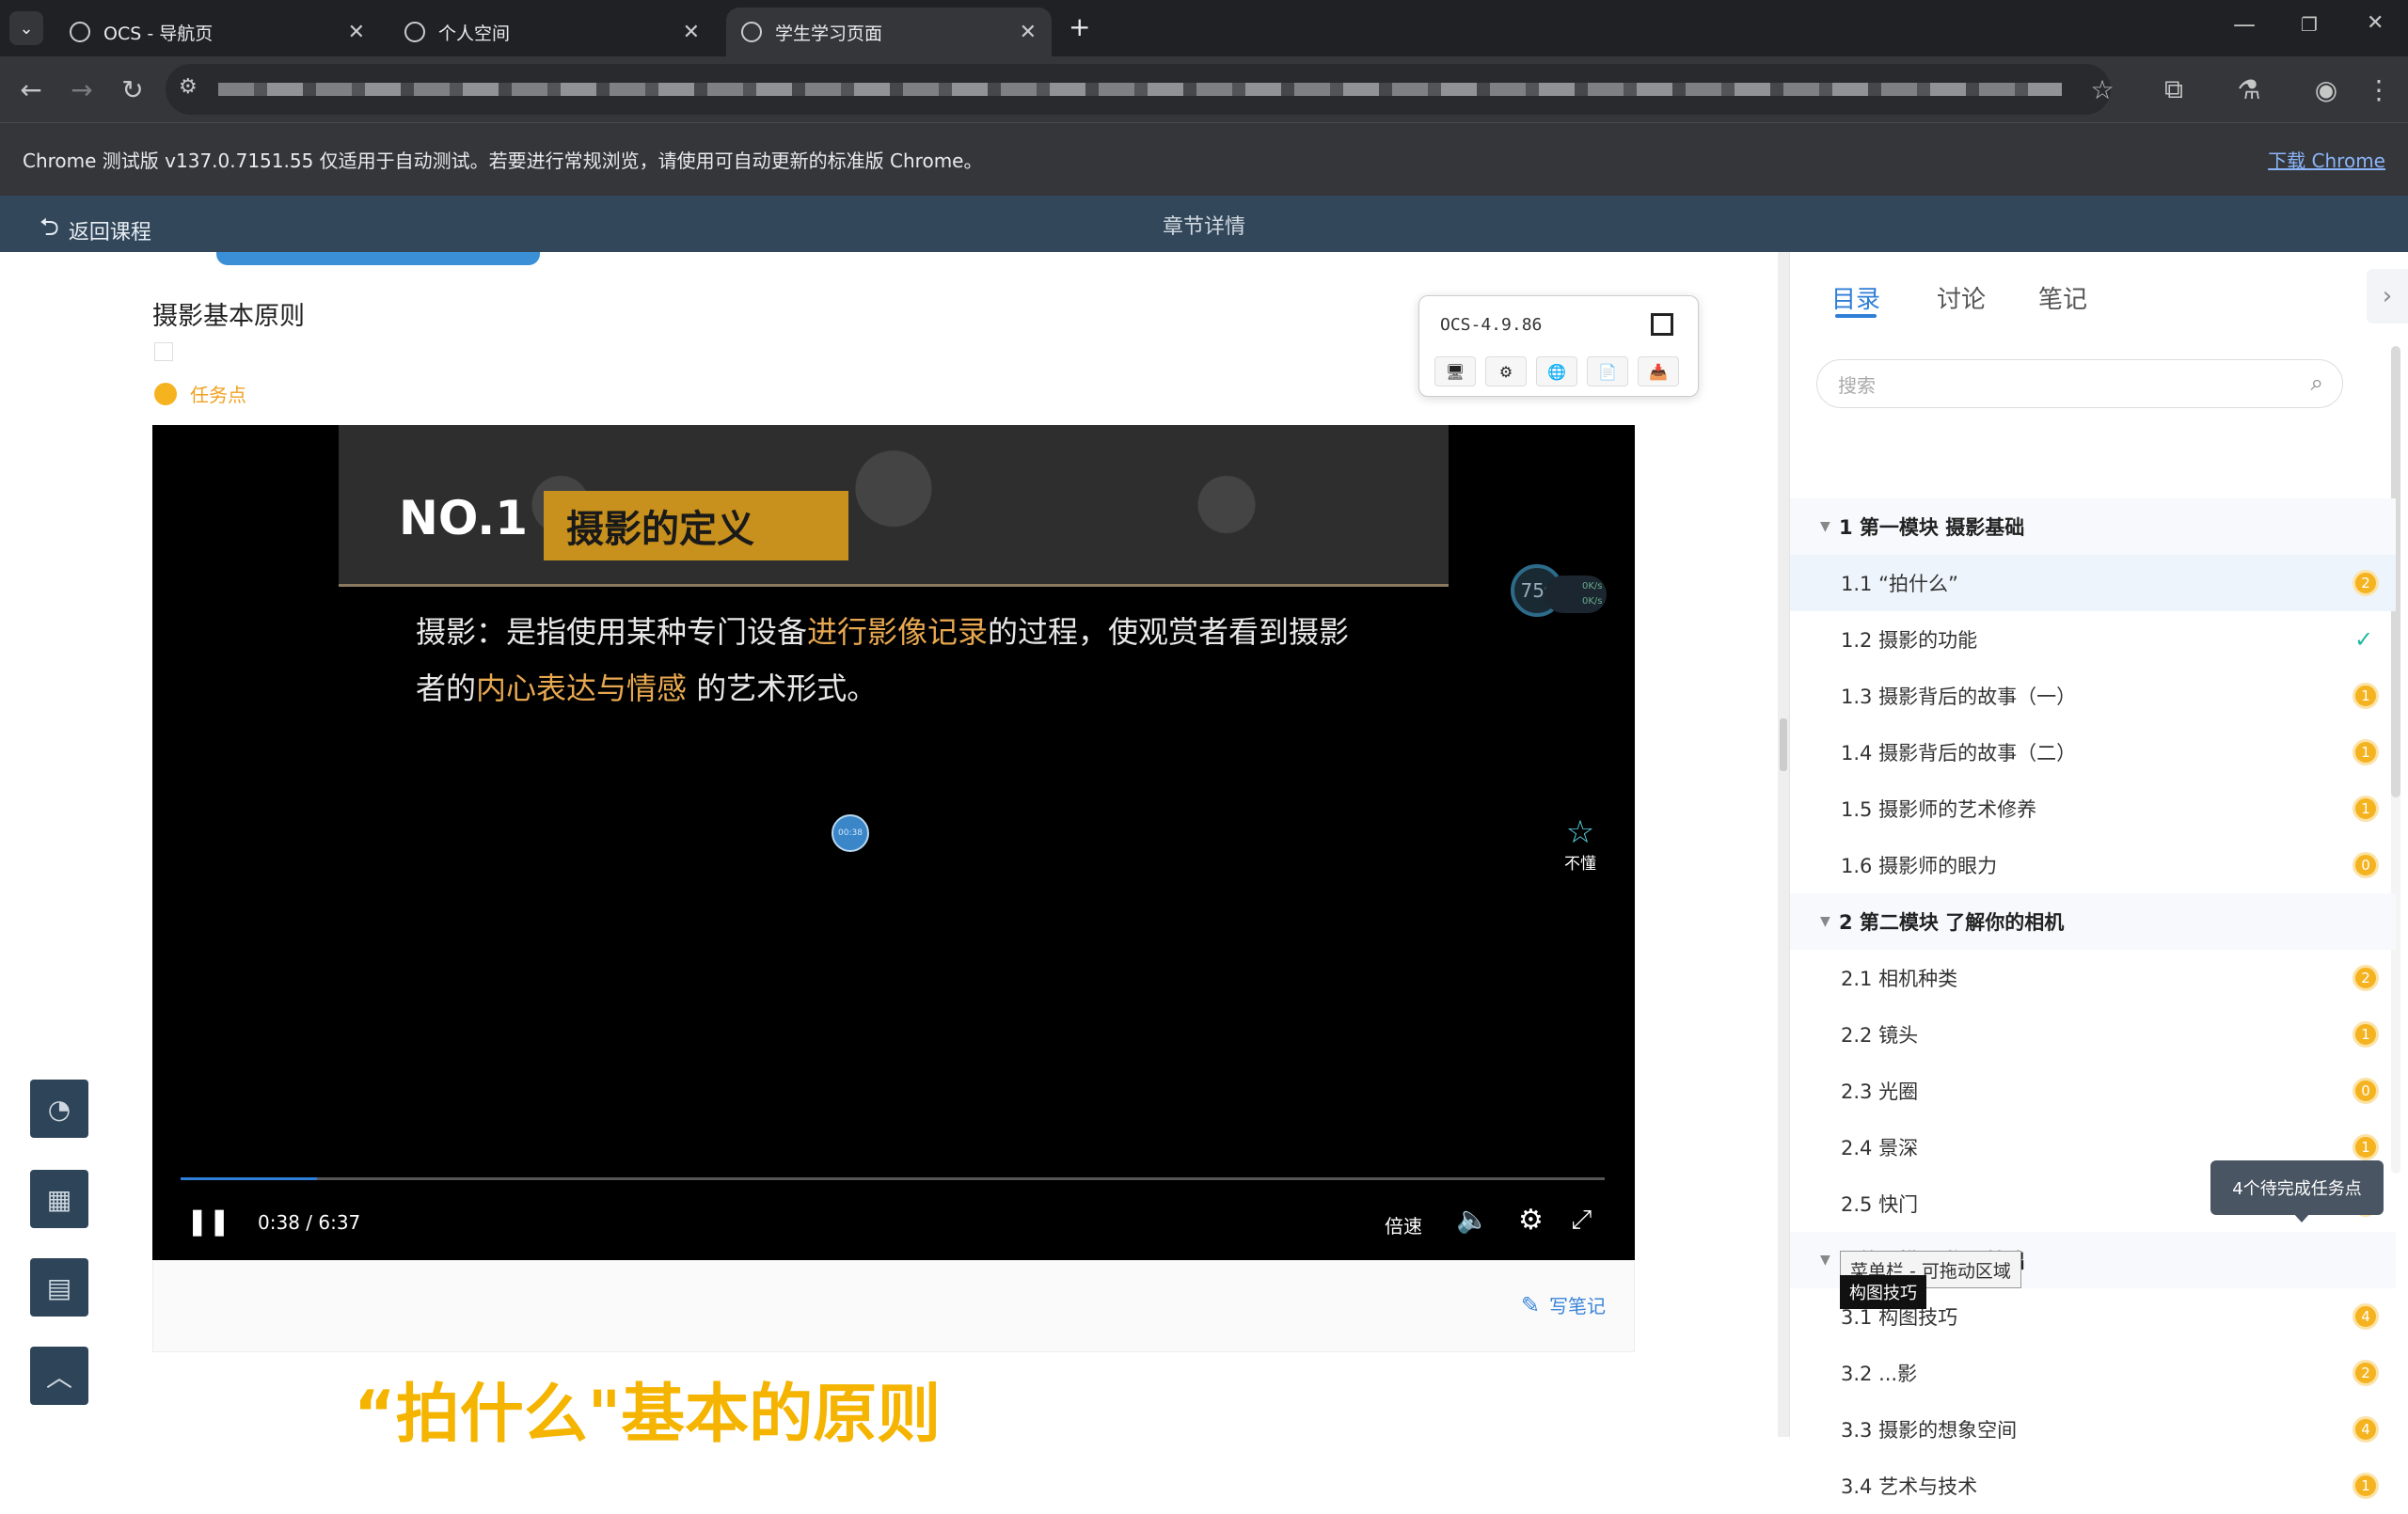 This screenshot has width=2408, height=1514. Describe the element at coordinates (552, 32) in the screenshot. I see `tab-personal-space: 个人空间 ✕` at that location.